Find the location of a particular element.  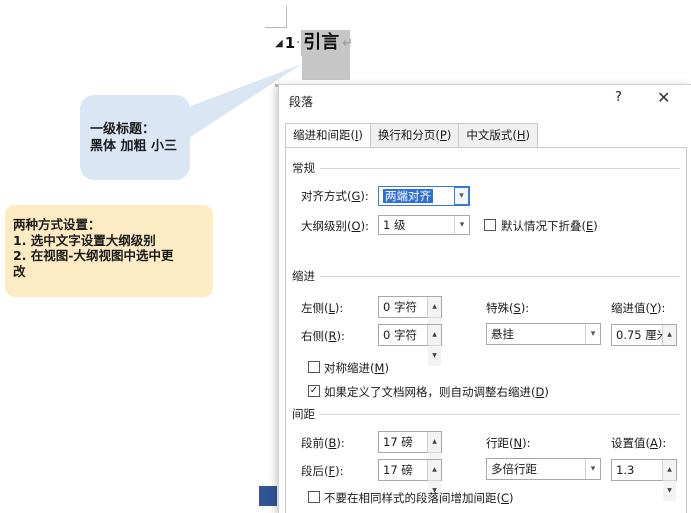

spacing-at-label: 设置值(A): is located at coordinates (639, 443).